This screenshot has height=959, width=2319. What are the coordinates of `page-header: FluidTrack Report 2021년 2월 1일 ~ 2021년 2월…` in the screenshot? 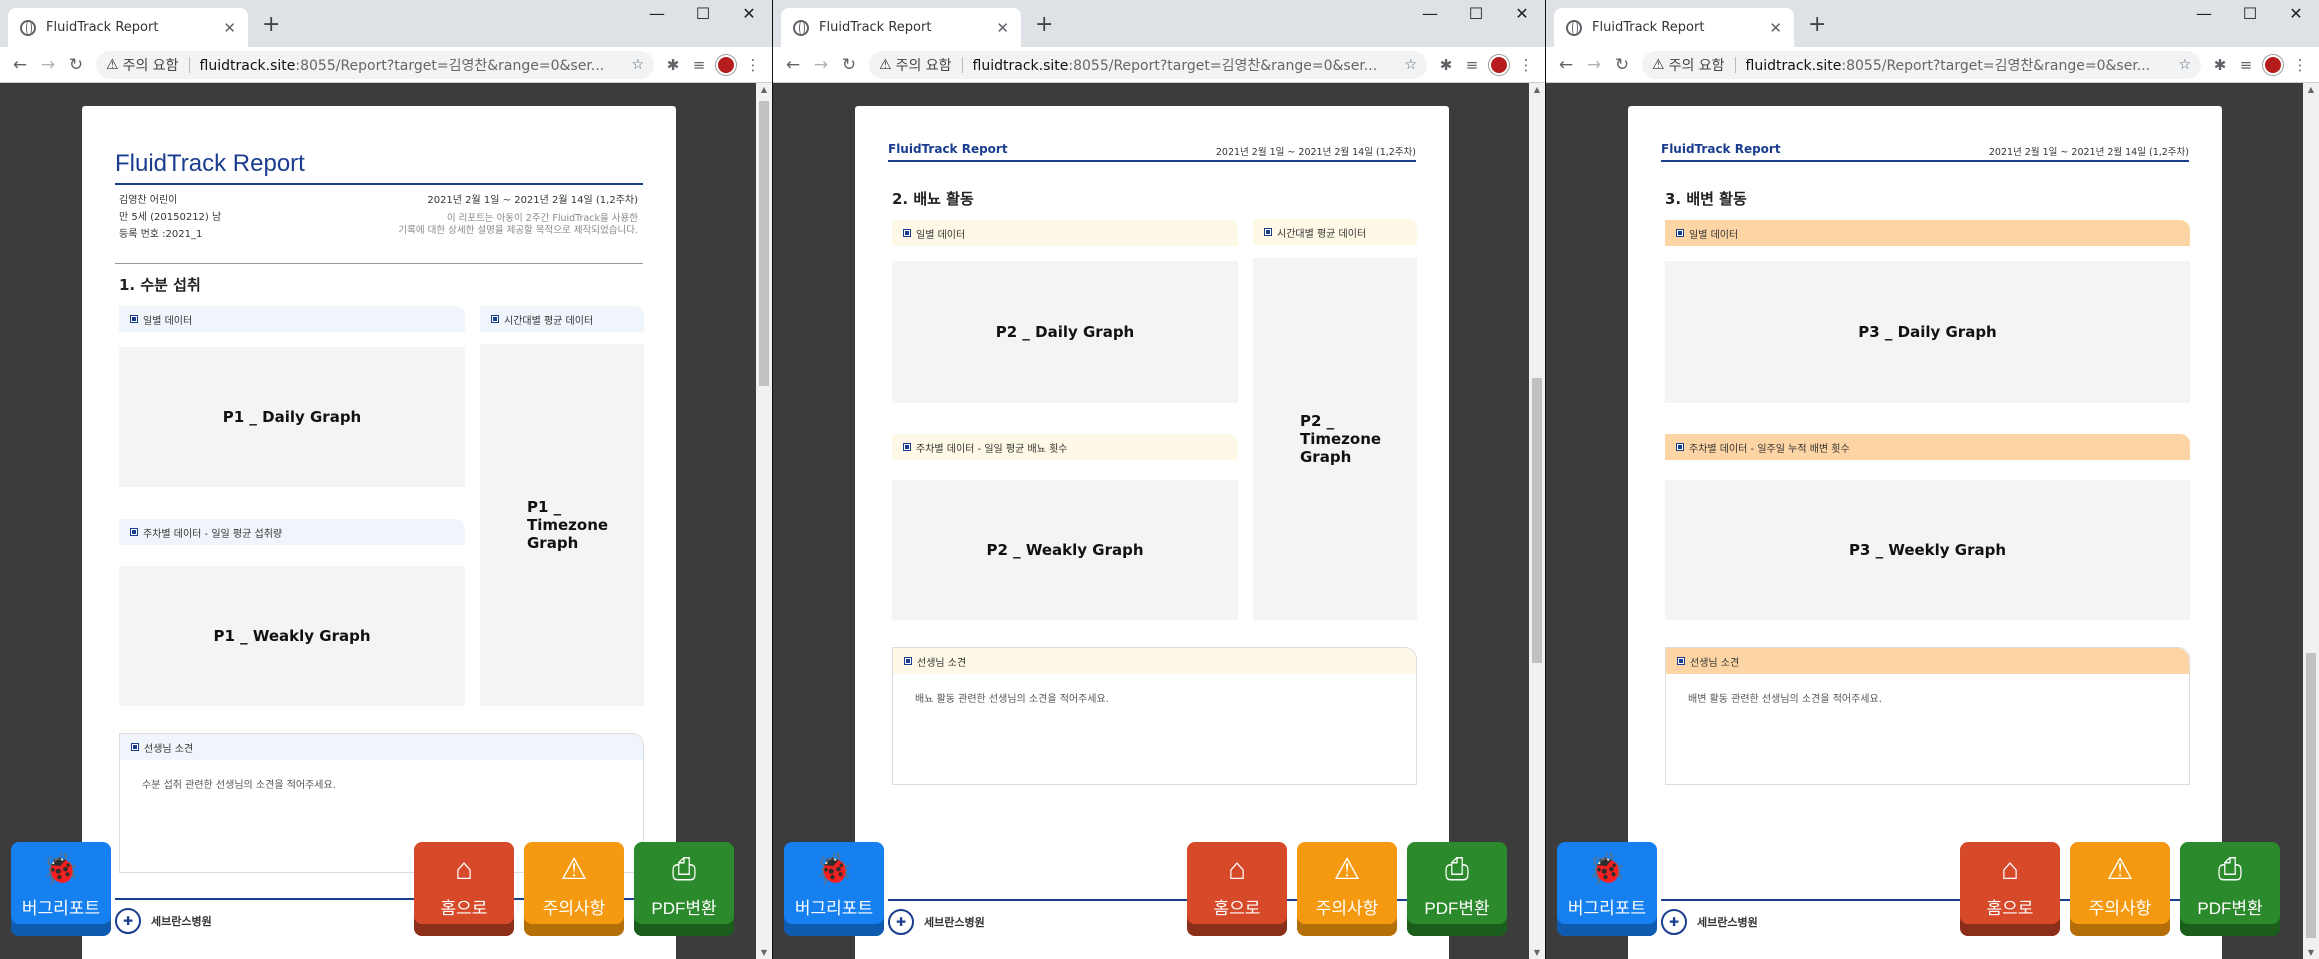 It's located at (1152, 147).